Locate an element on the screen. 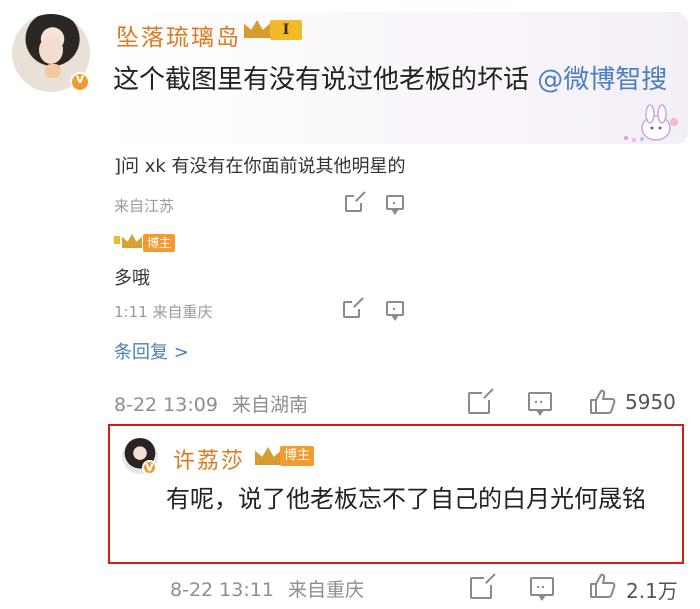  bunny-sticker-icon is located at coordinates (651, 123).